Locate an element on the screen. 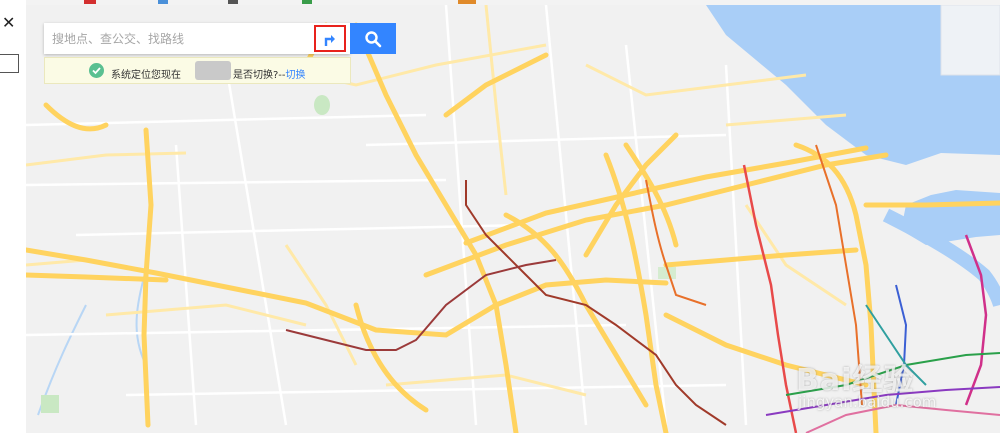 This screenshot has width=1000, height=433. baidu-jingyan-watermark: Bai经验 jingyan.baidu.com is located at coordinates (898, 385).